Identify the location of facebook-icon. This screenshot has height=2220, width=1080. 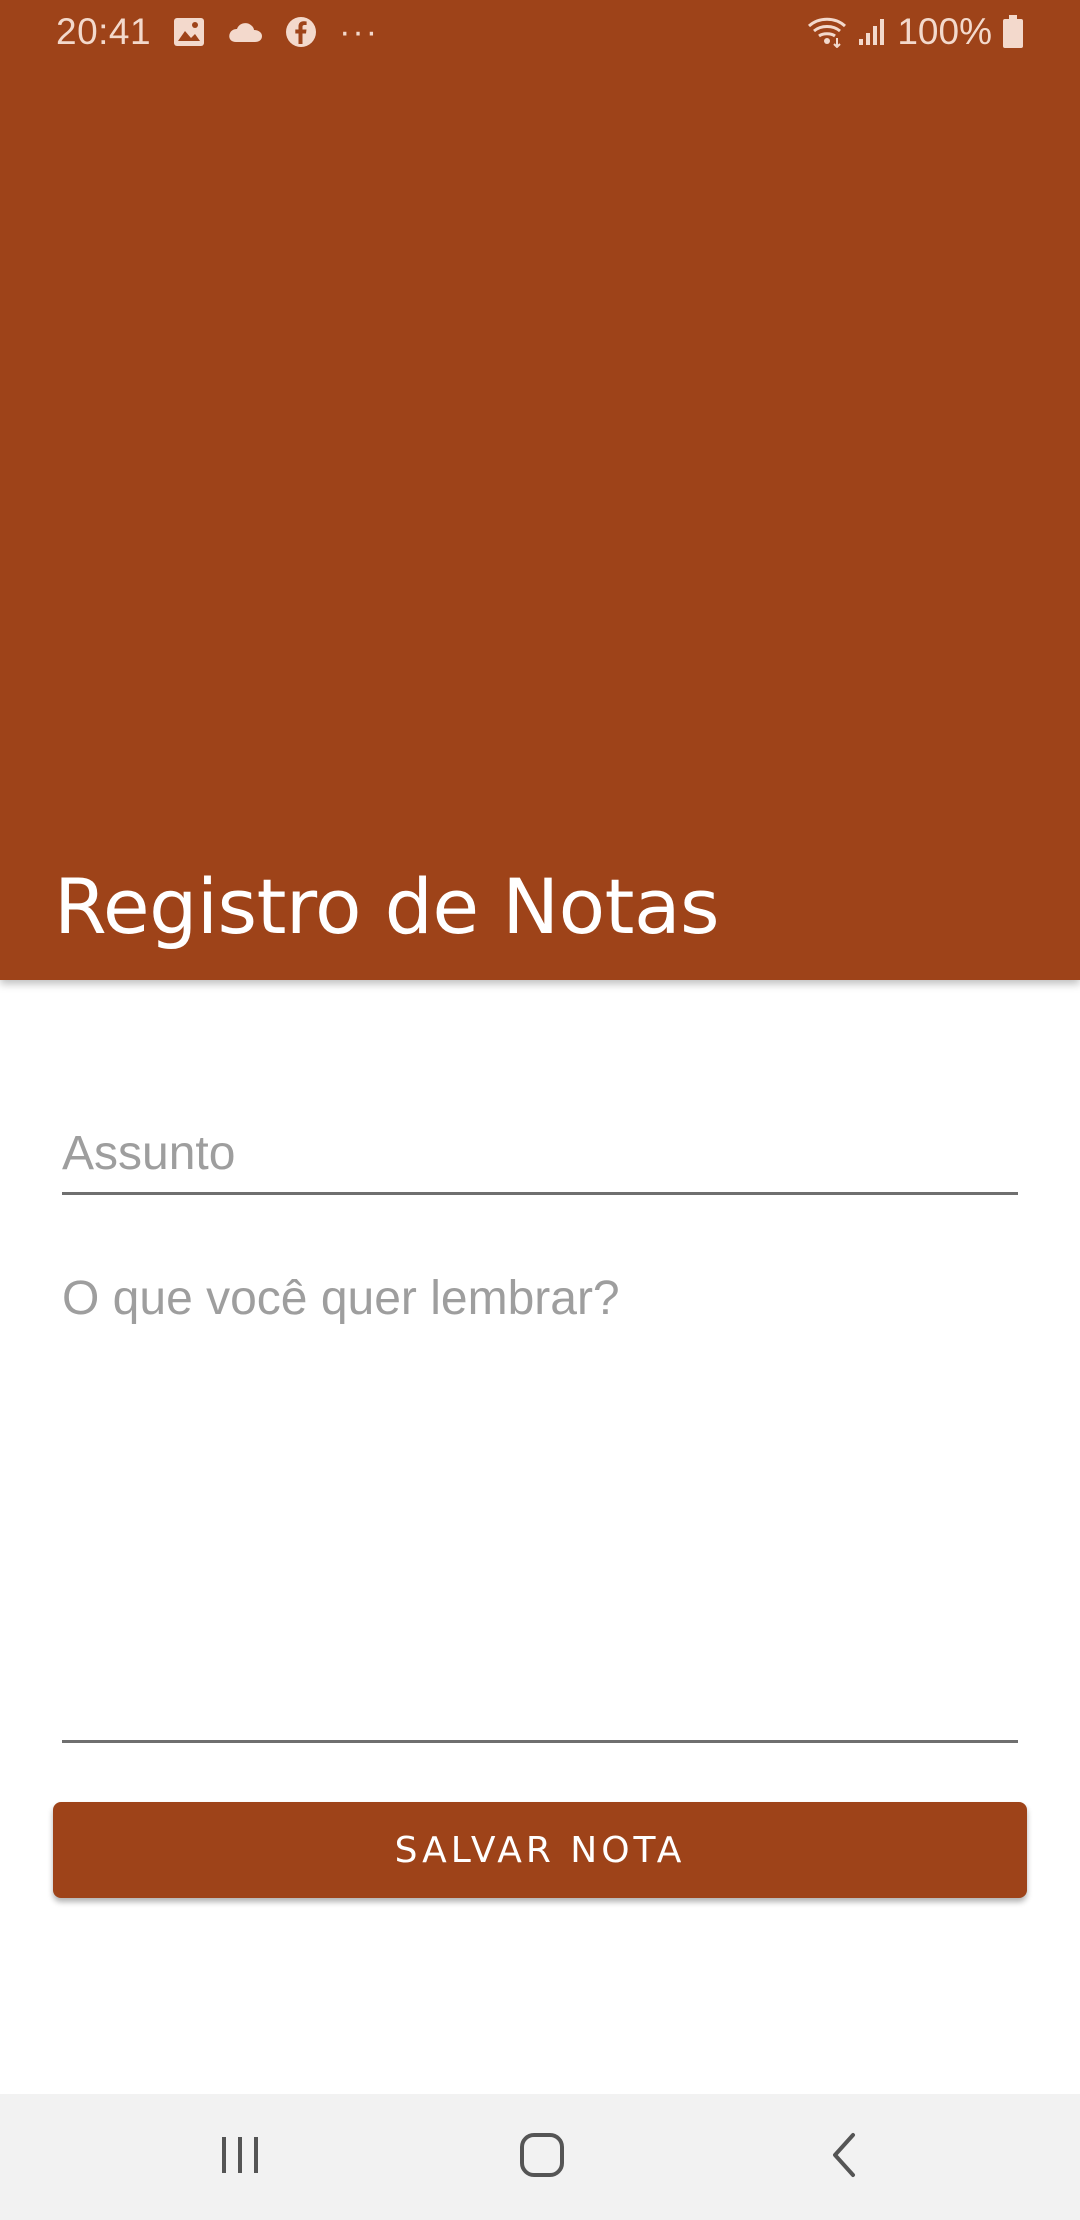
(301, 32).